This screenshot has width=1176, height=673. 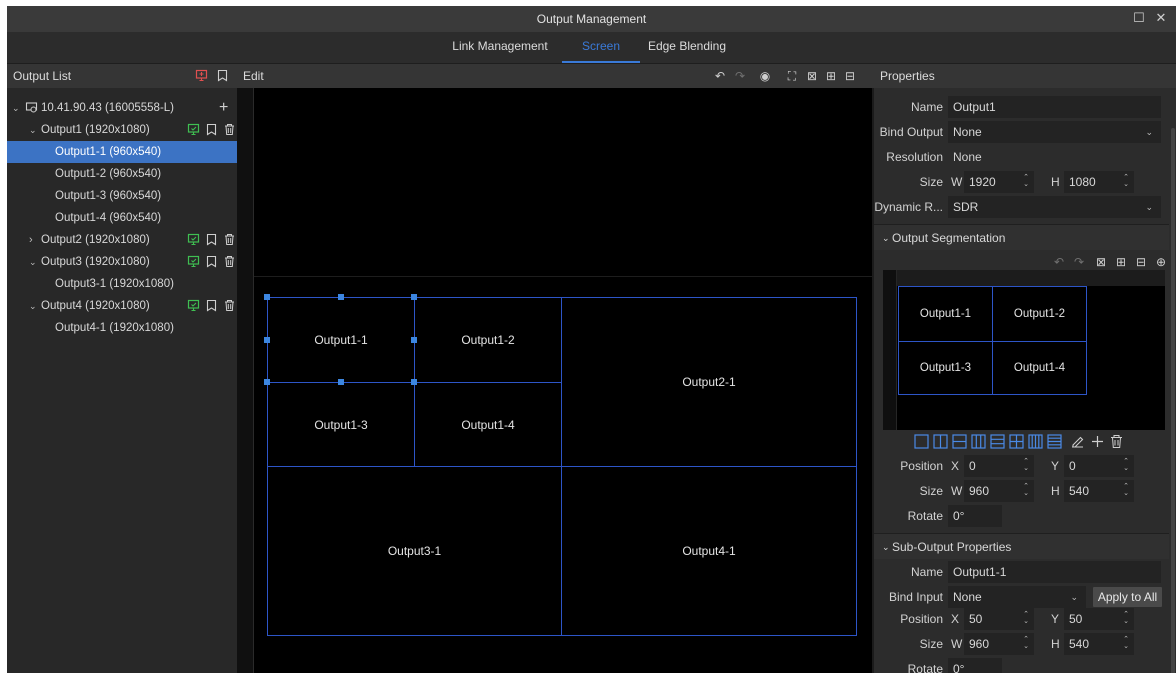 What do you see at coordinates (223, 108) in the screenshot?
I see `add-icon: +` at bounding box center [223, 108].